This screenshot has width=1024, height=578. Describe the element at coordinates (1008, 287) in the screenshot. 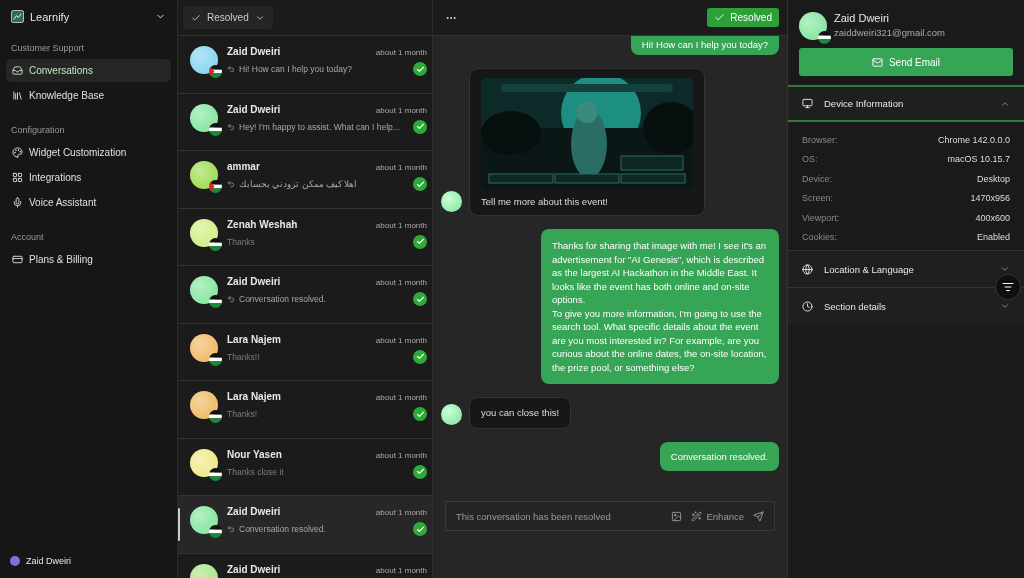

I see `filter-icon` at that location.